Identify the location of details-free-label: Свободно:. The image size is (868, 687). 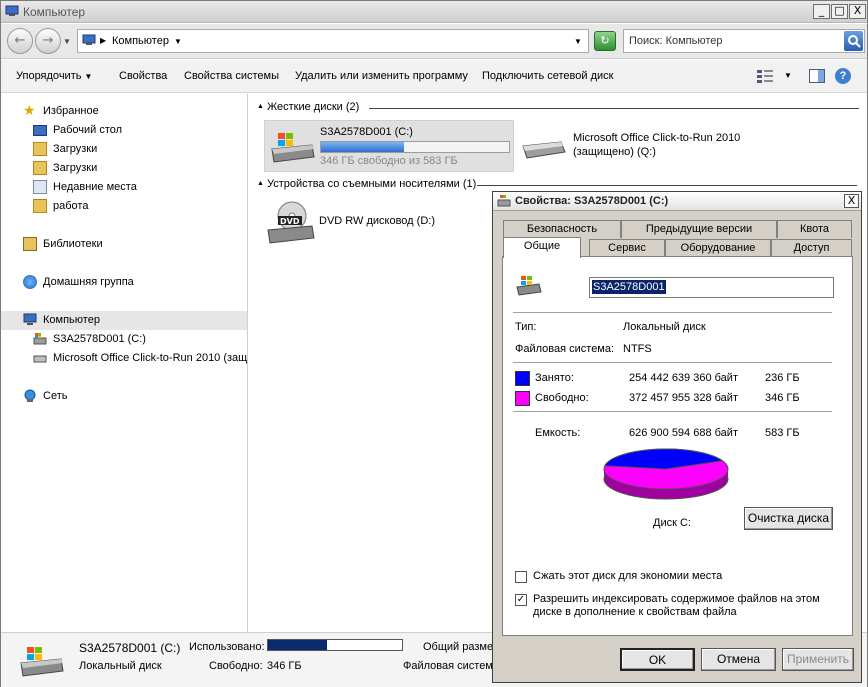
(236, 666).